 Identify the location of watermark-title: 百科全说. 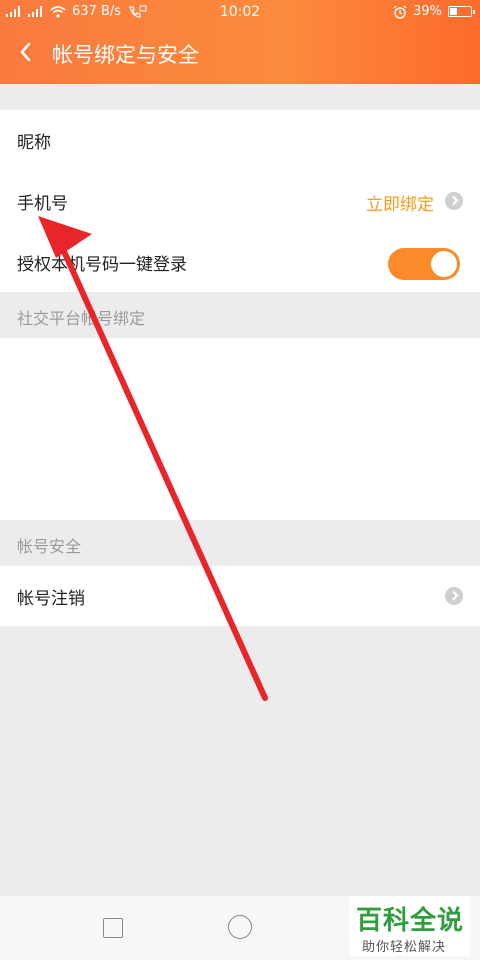
(410, 921).